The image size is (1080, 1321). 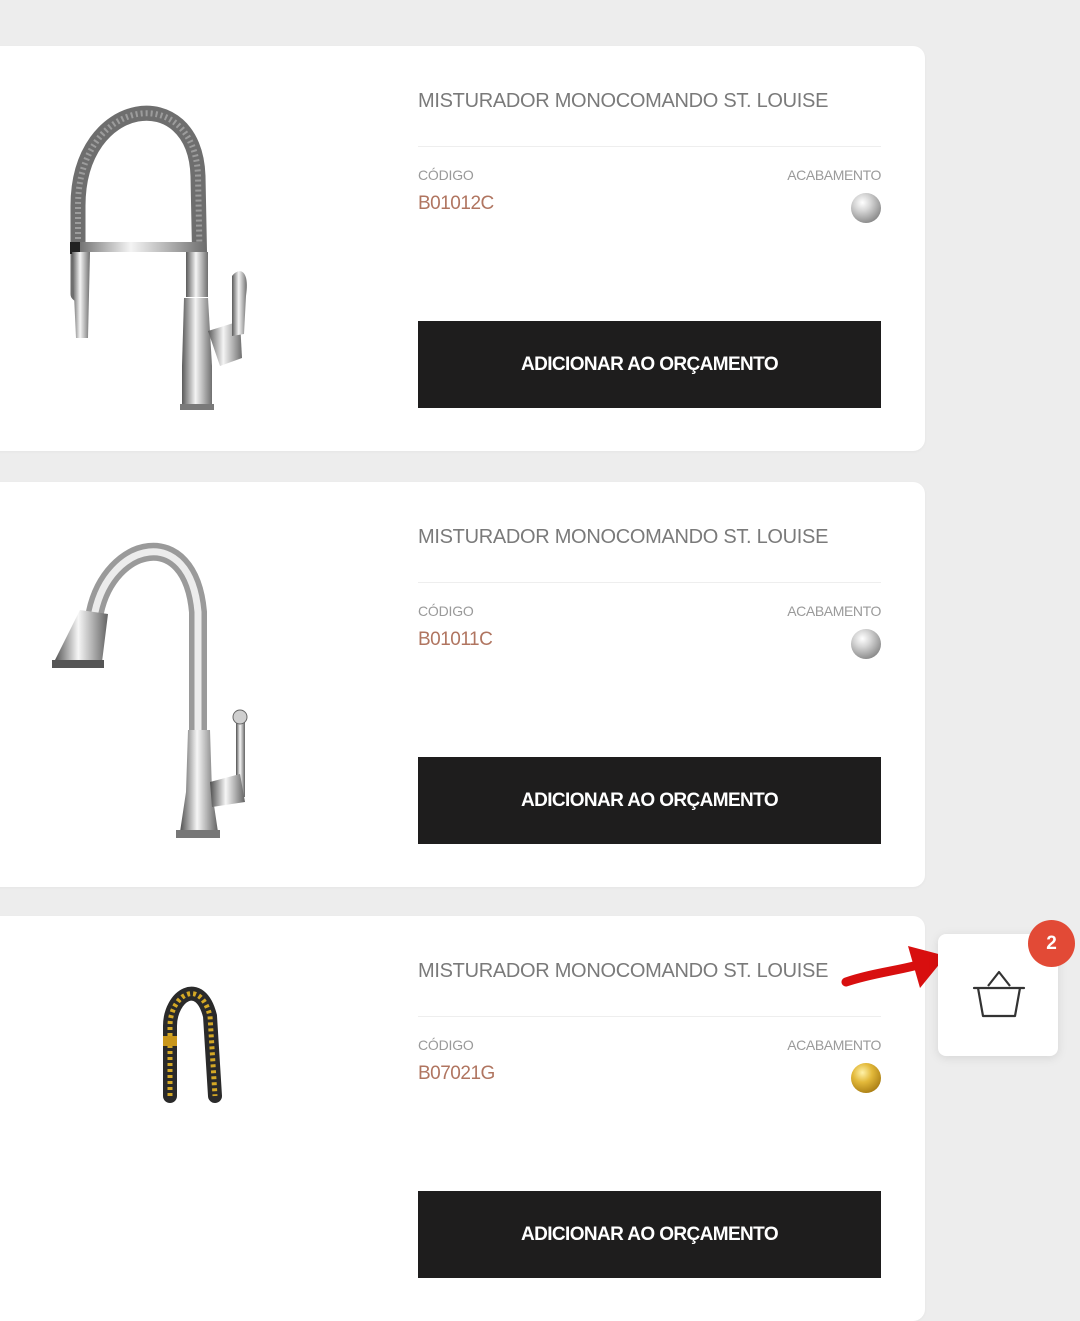 What do you see at coordinates (190, 251) in the screenshot?
I see `product-image-spring-faucet-chrome` at bounding box center [190, 251].